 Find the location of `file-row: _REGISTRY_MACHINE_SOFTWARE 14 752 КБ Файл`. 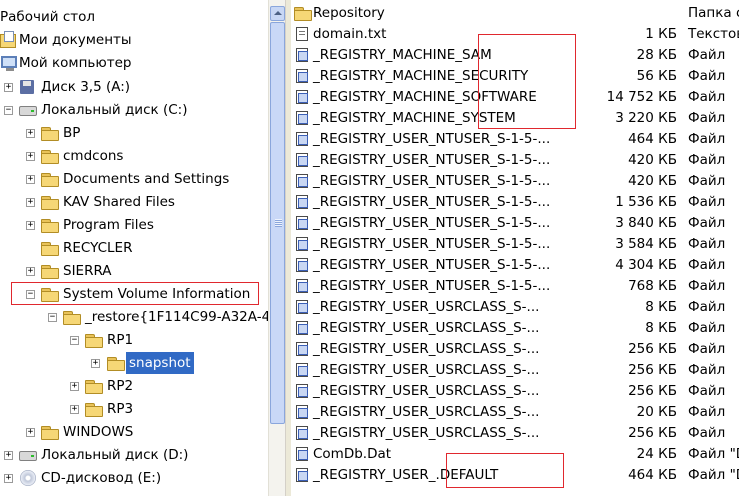

file-row: _REGISTRY_MACHINE_SOFTWARE 14 752 КБ Файл is located at coordinates (514, 97).